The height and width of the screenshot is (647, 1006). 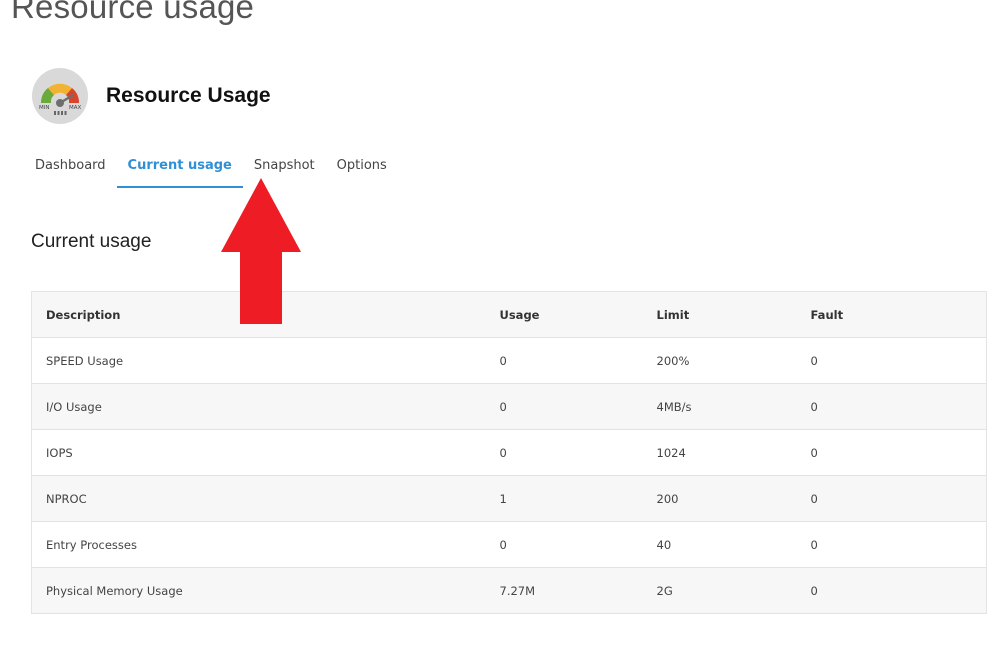 What do you see at coordinates (578, 590) in the screenshot?
I see `cell-usage: 7.27M` at bounding box center [578, 590].